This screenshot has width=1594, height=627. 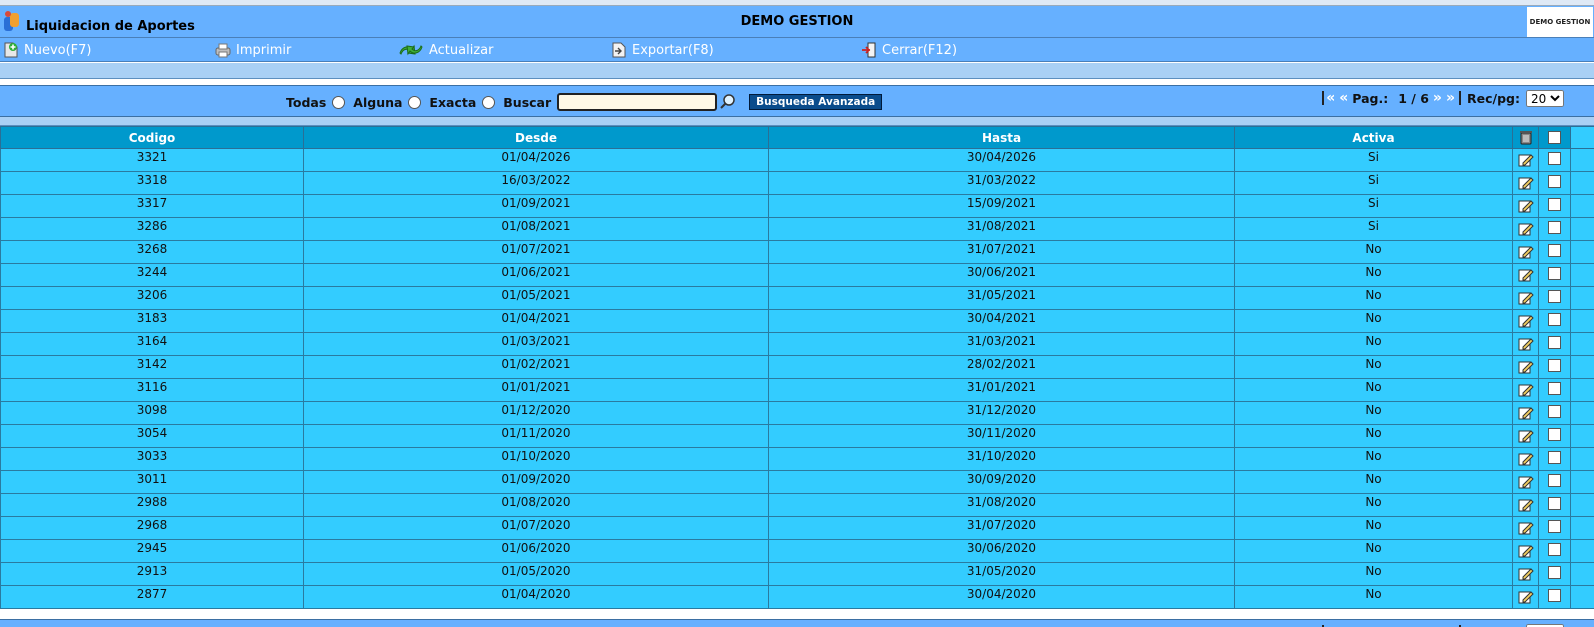 I want to click on table-row: 2945 01/06/2020 30/06/2020 No, so click(x=797, y=551).